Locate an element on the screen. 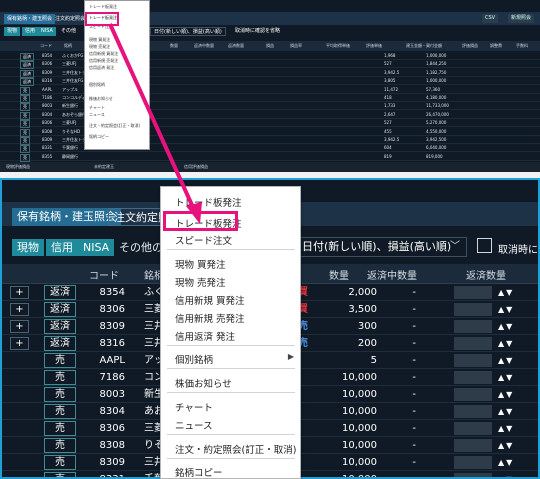 This screenshot has height=479, width=540. thumb-table-row: 返済 8316 三井住友FG 3,805 1,000,000 is located at coordinates (270, 82).